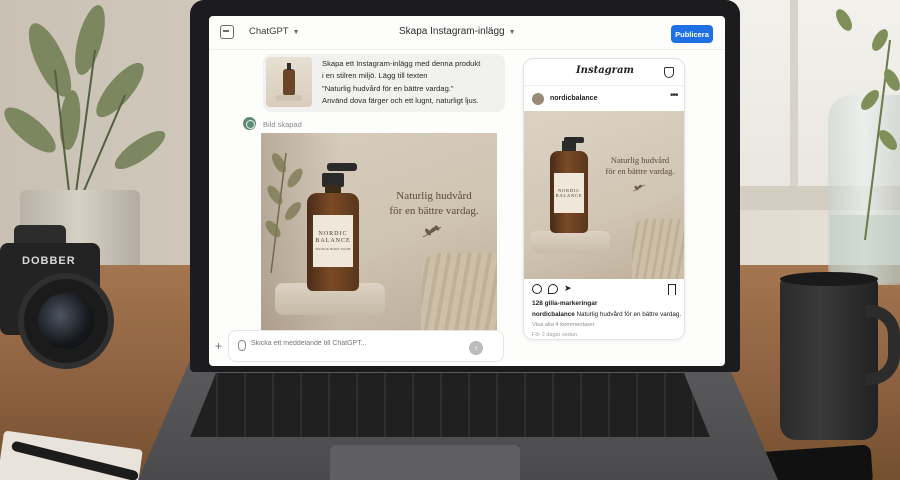 The width and height of the screenshot is (900, 480). I want to click on bottle-label: NORDIC BALANCE, so click(569, 193).